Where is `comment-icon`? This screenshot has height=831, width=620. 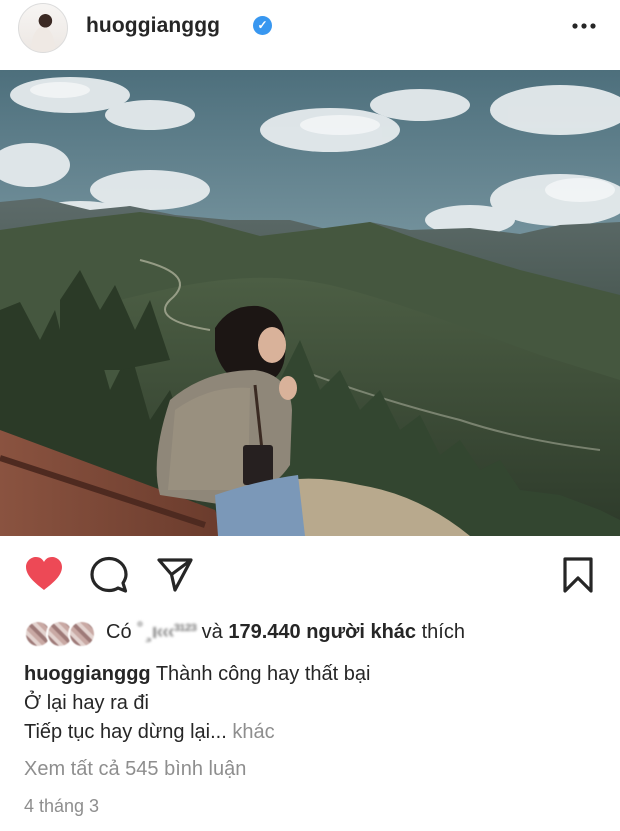
comment-icon is located at coordinates (109, 575).